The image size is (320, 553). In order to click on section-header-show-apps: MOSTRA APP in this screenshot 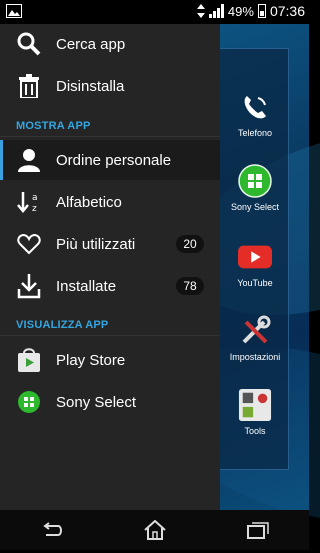, I will do `click(53, 126)`.